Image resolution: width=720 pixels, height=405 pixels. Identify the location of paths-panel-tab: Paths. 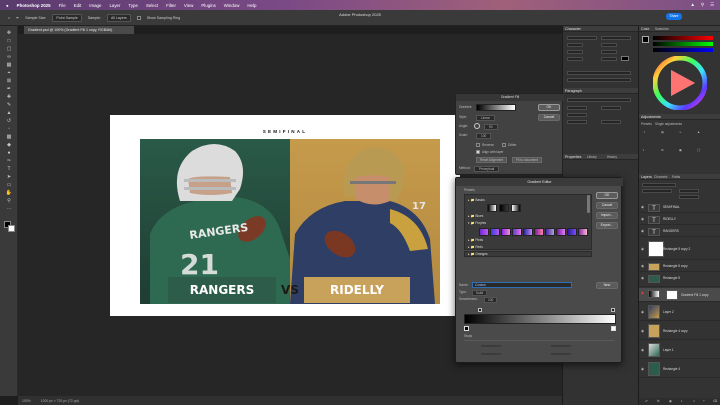
(676, 177).